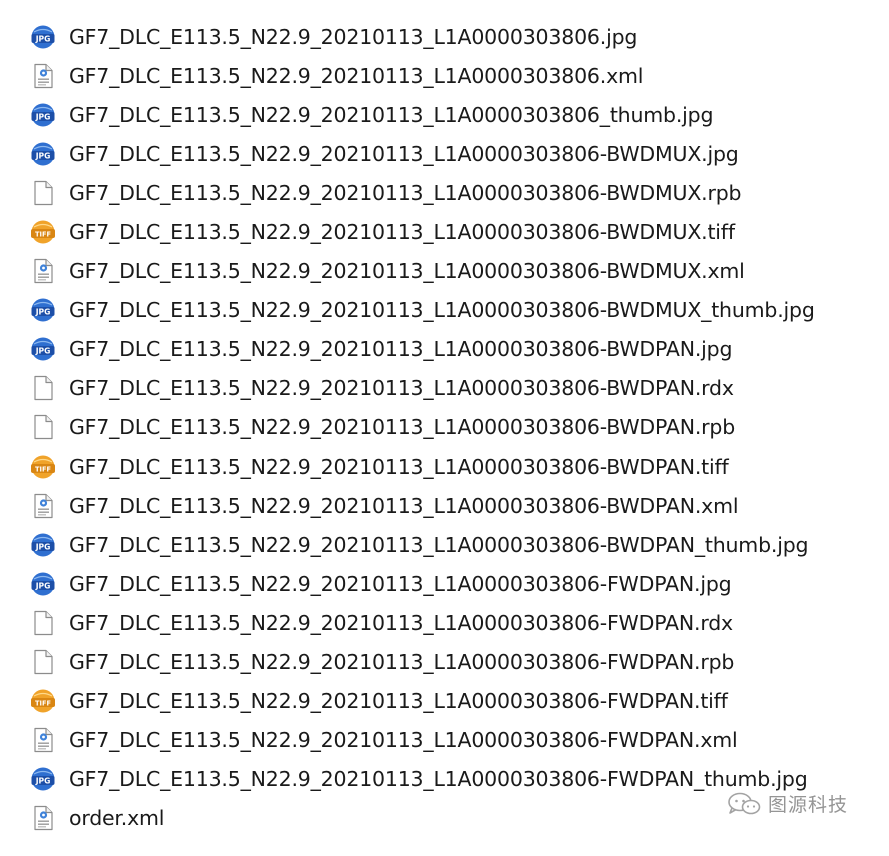  I want to click on watermark-text: 图源科技, so click(808, 805).